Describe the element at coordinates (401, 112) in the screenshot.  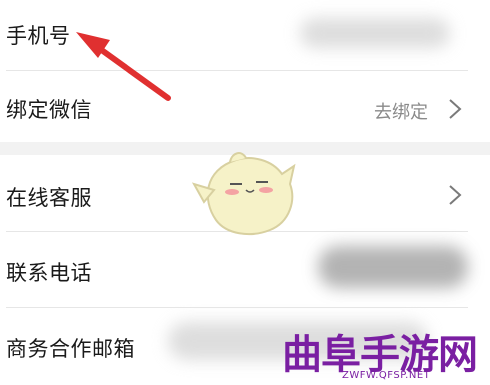
I see `bind-wechat-status: 去绑定` at that location.